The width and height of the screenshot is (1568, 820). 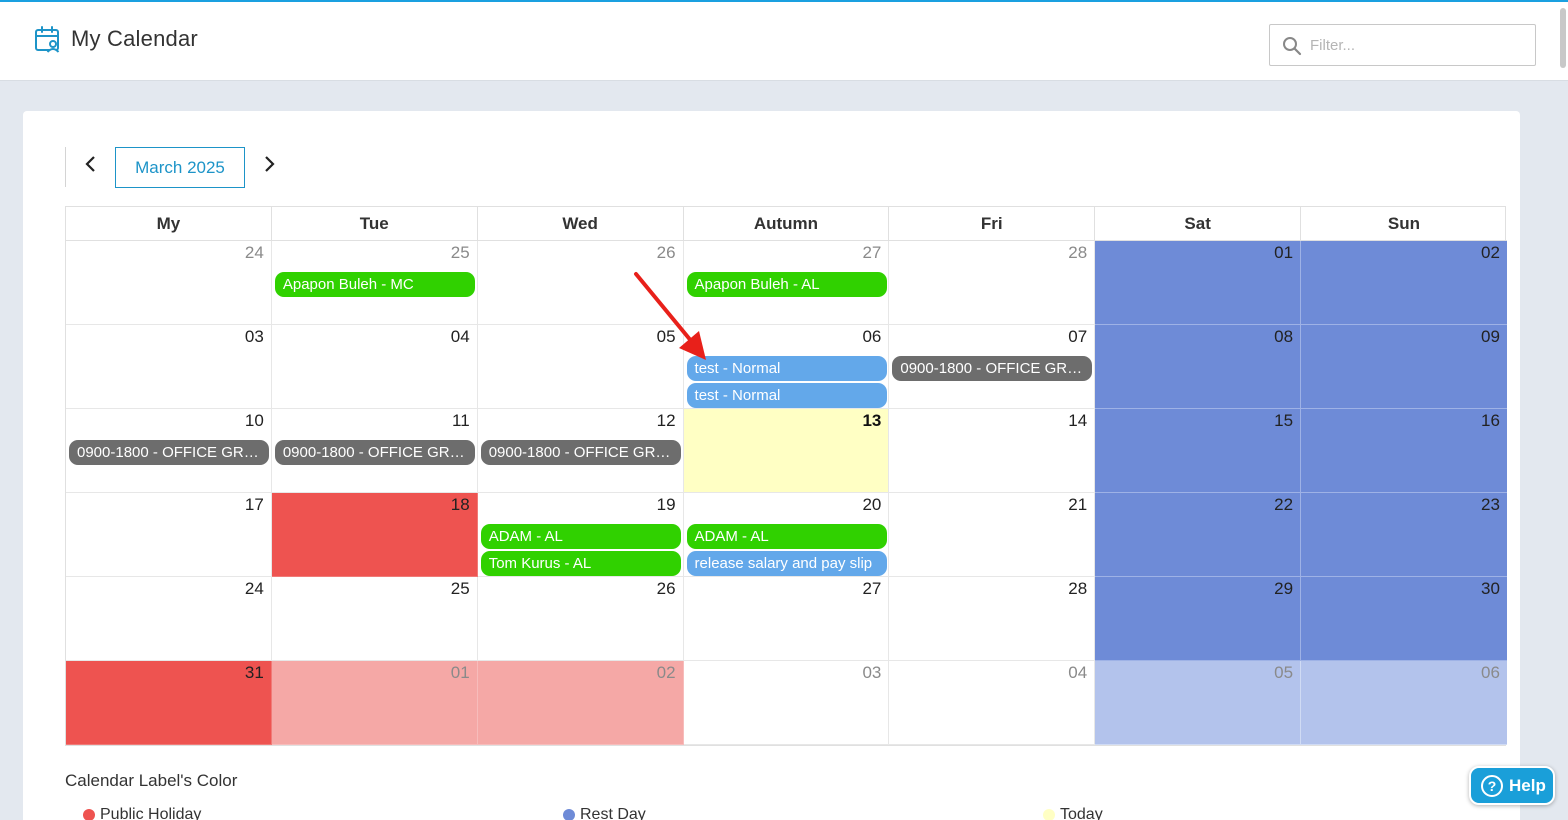 What do you see at coordinates (1198, 367) in the screenshot?
I see `day-cell: 08` at bounding box center [1198, 367].